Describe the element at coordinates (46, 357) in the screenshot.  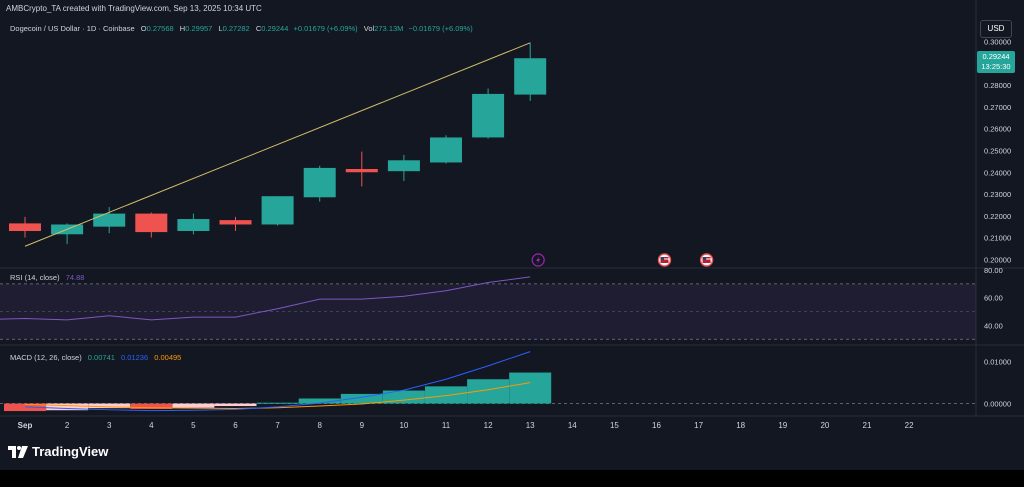
I see `macd-name: MACD (12, 26, close)` at that location.